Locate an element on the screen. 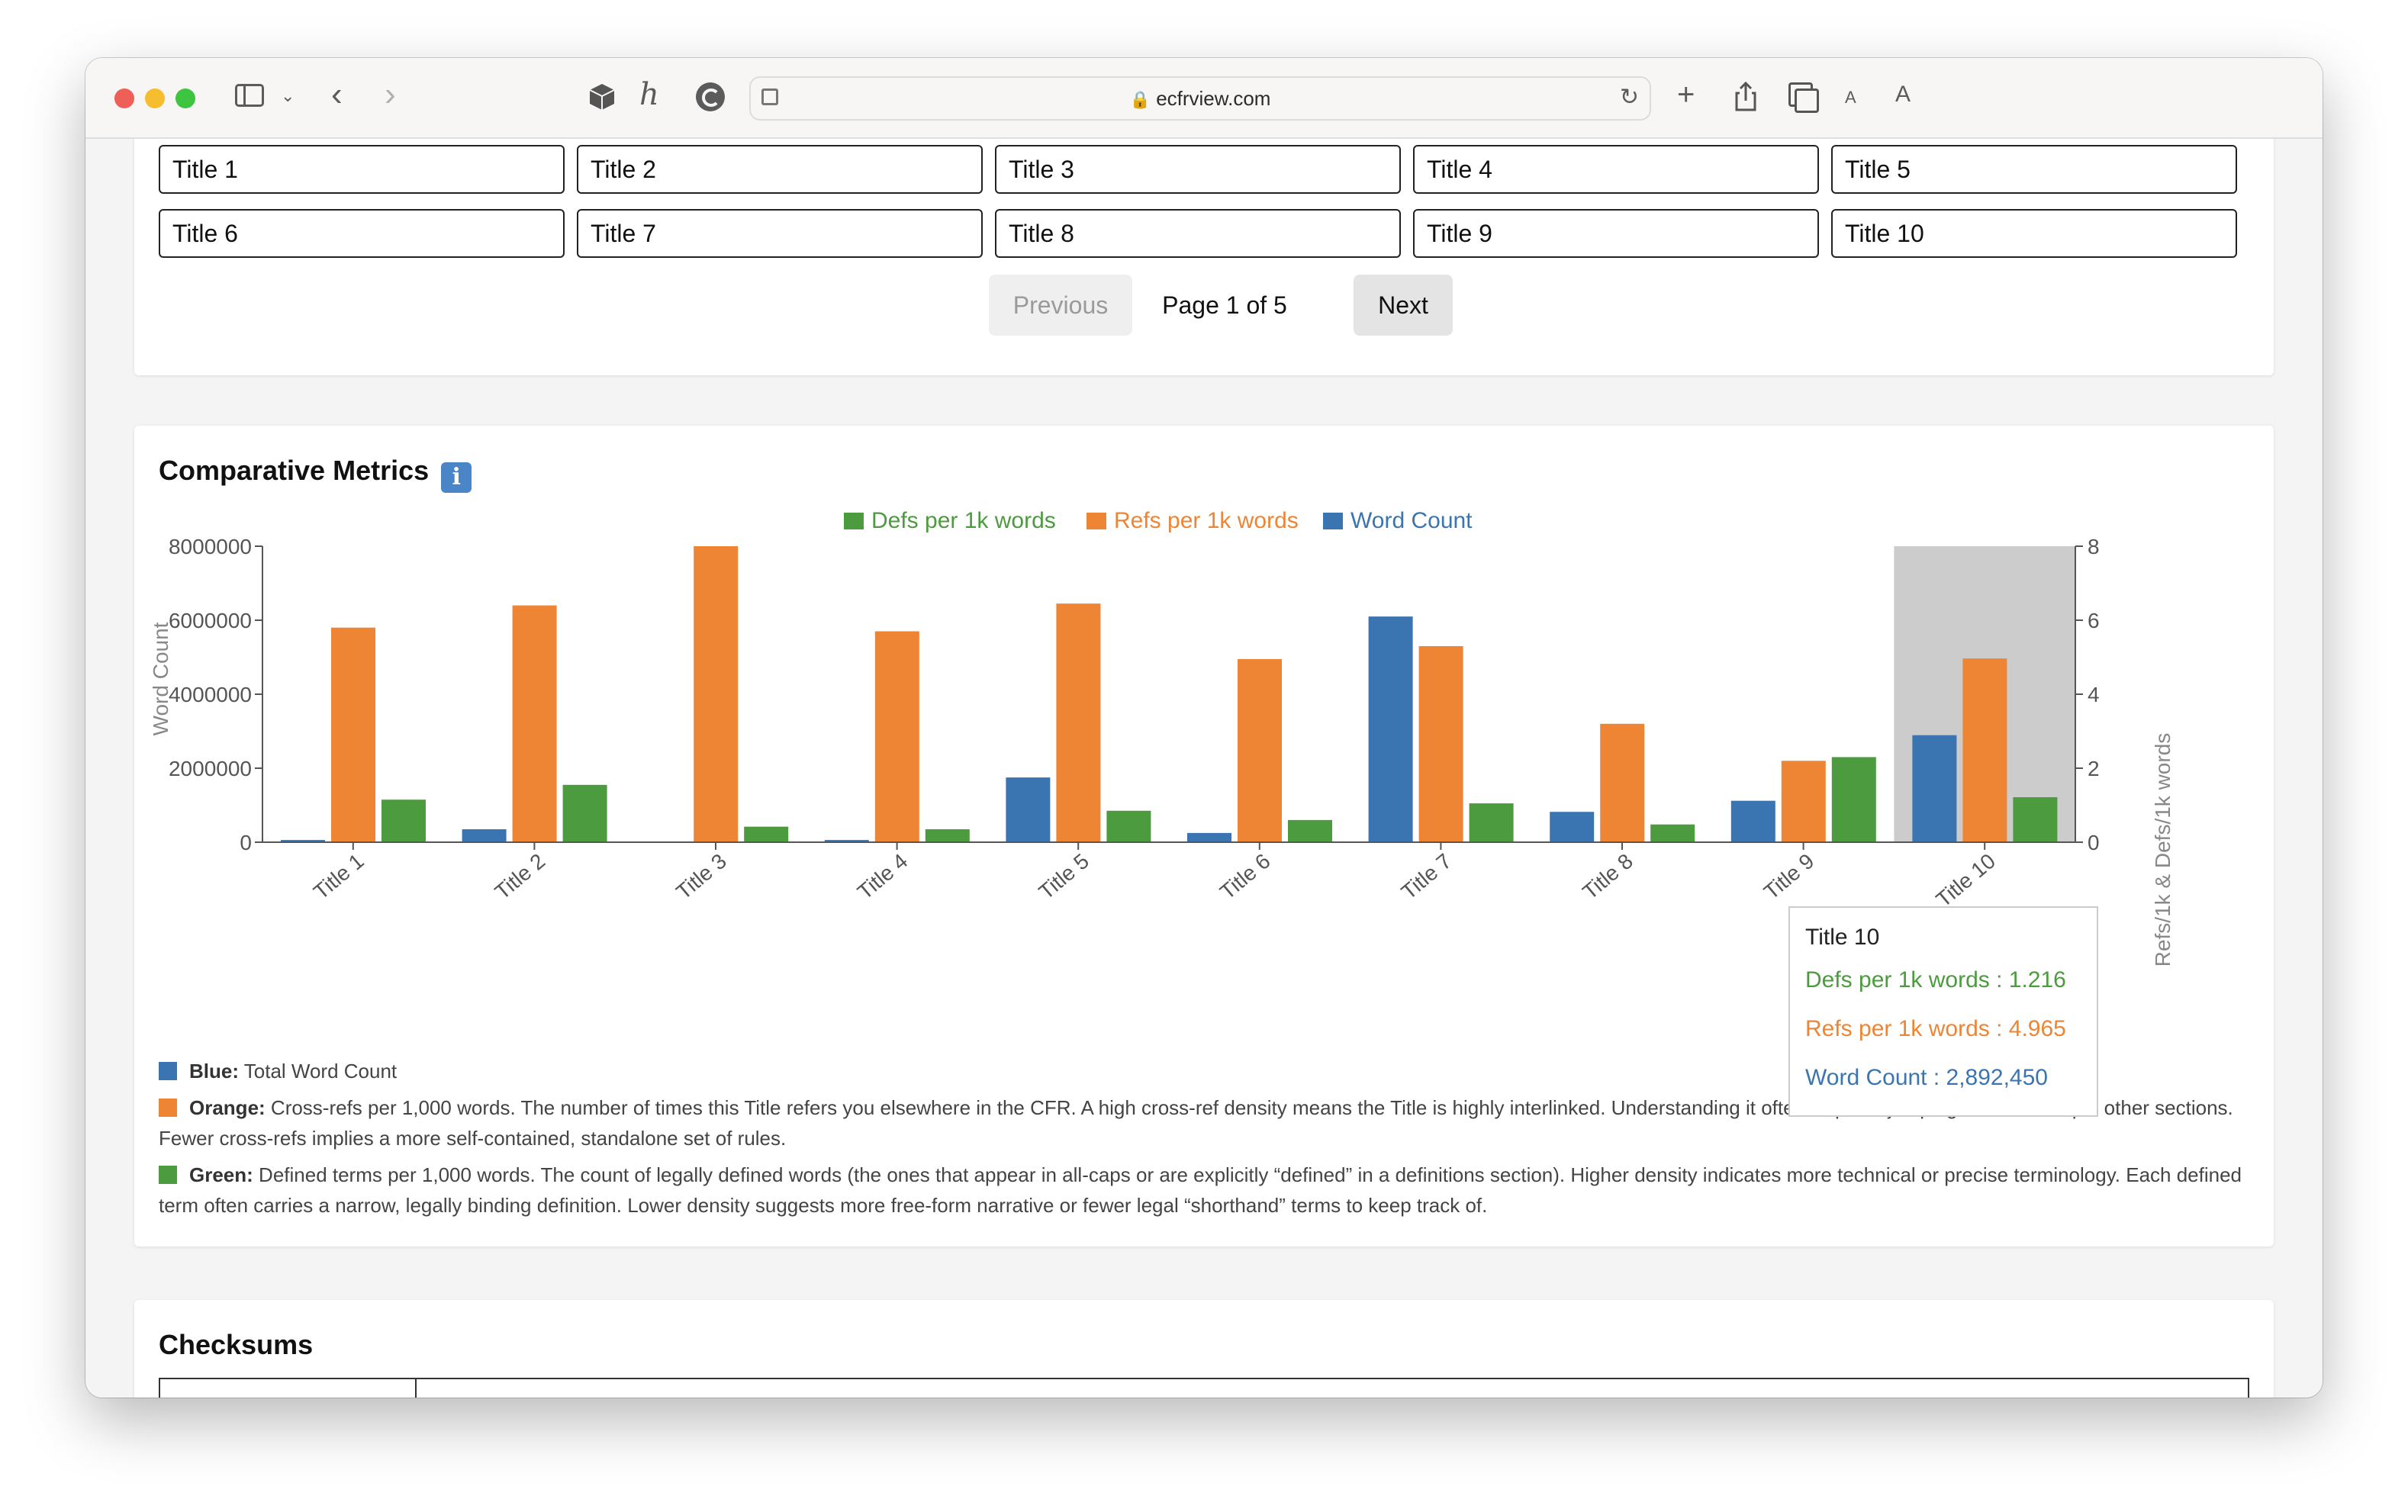 The height and width of the screenshot is (1512, 2408). title-button: Title 8 is located at coordinates (1198, 233).